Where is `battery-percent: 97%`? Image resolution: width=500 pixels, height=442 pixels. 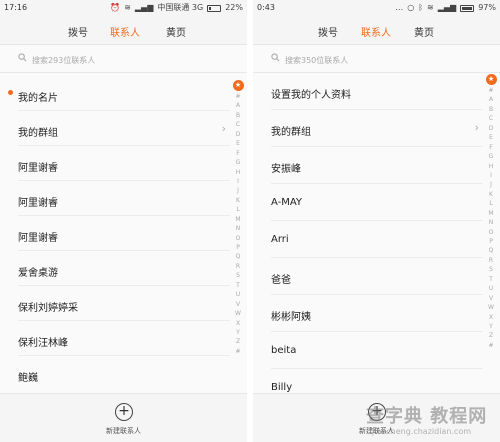 battery-percent: 97% is located at coordinates (487, 7).